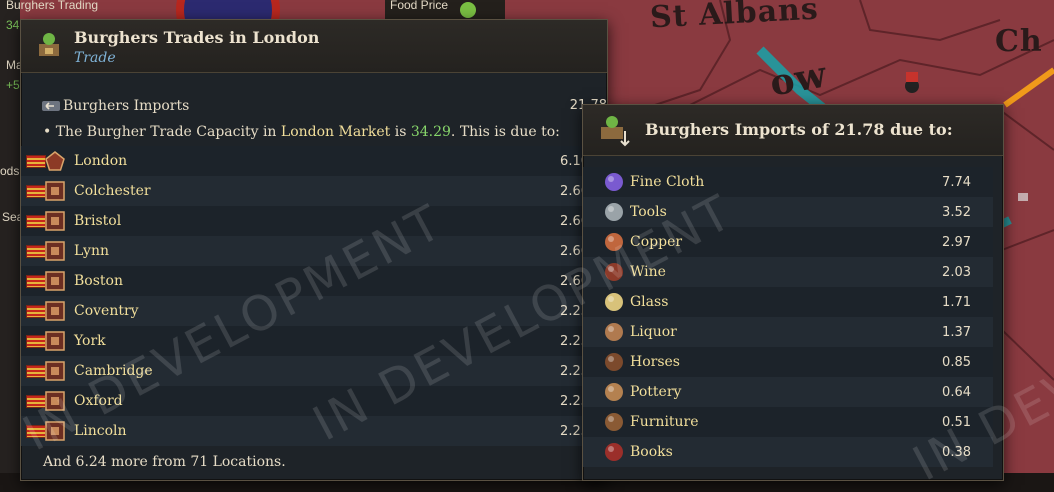 This screenshot has height=492, width=1054. I want to click on location-name: Oxford, so click(98, 401).